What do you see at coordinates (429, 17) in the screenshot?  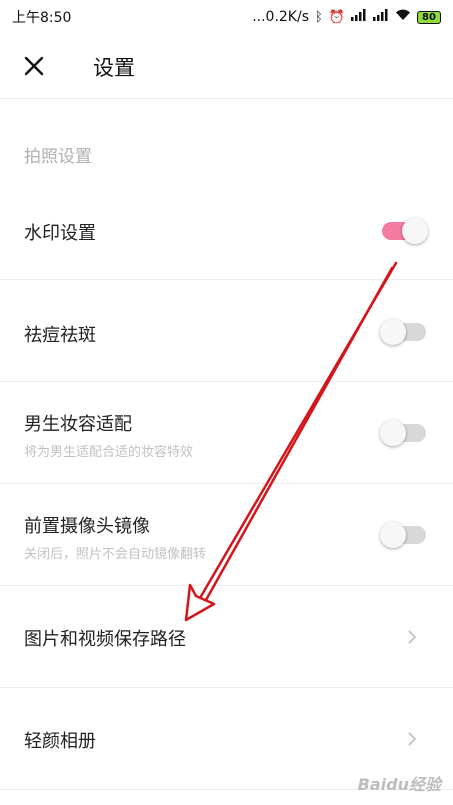 I see `battery-icon: 80` at bounding box center [429, 17].